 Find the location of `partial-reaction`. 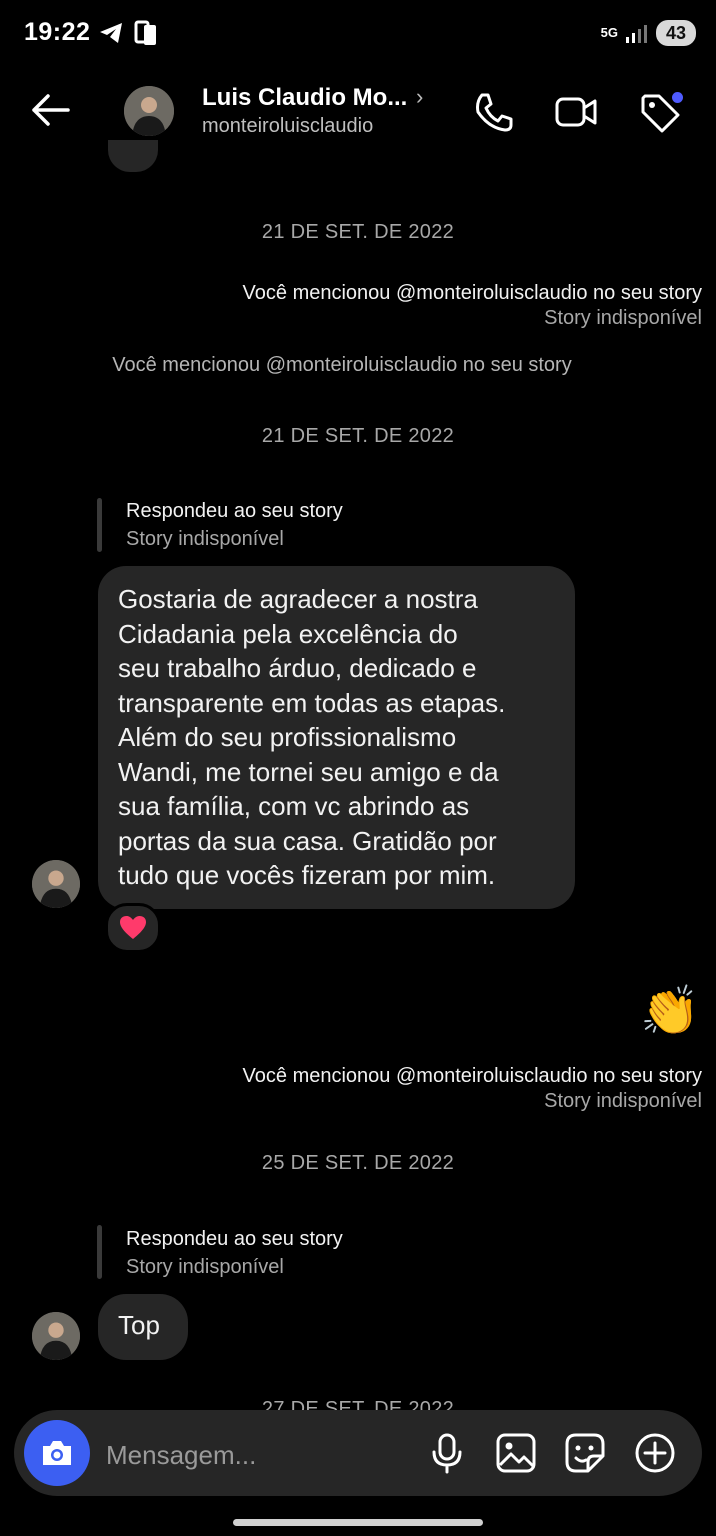

partial-reaction is located at coordinates (133, 156).